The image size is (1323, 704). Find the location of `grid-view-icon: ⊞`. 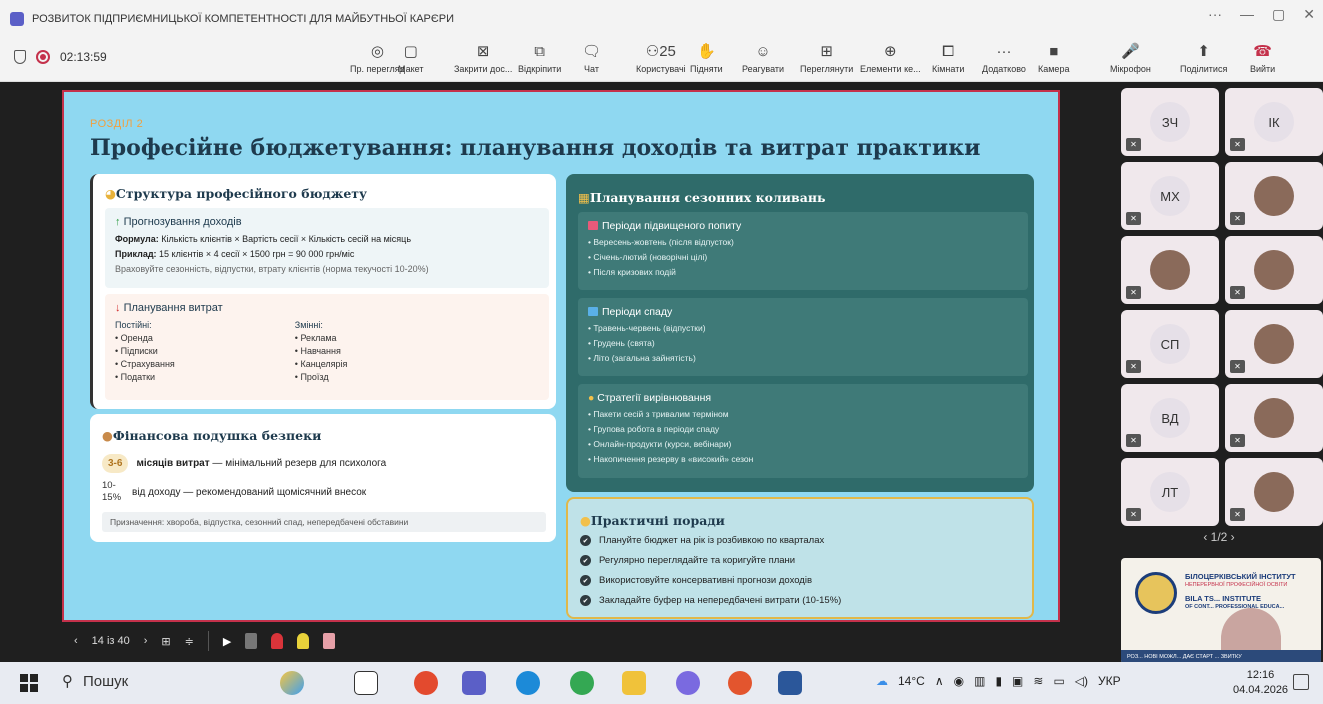

grid-view-icon: ⊞ is located at coordinates (165, 641).